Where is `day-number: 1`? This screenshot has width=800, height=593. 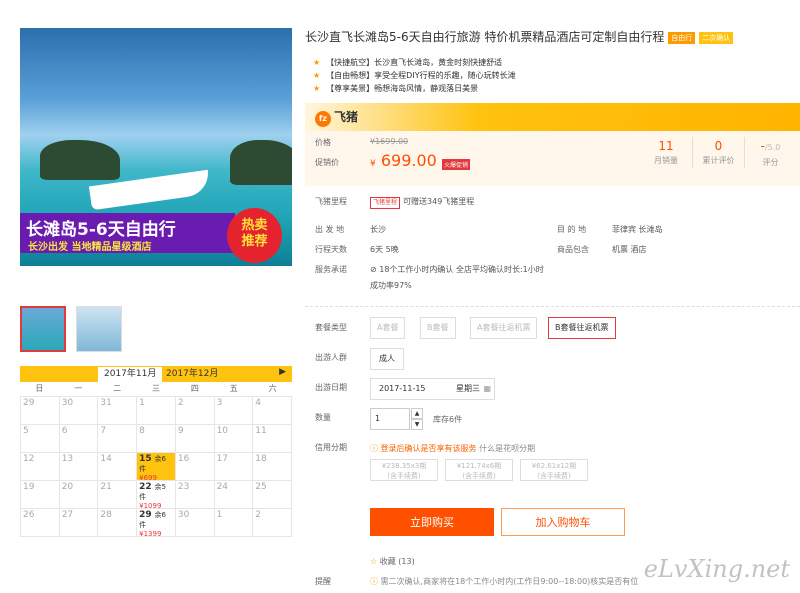
day-number: 1 is located at coordinates (142, 403).